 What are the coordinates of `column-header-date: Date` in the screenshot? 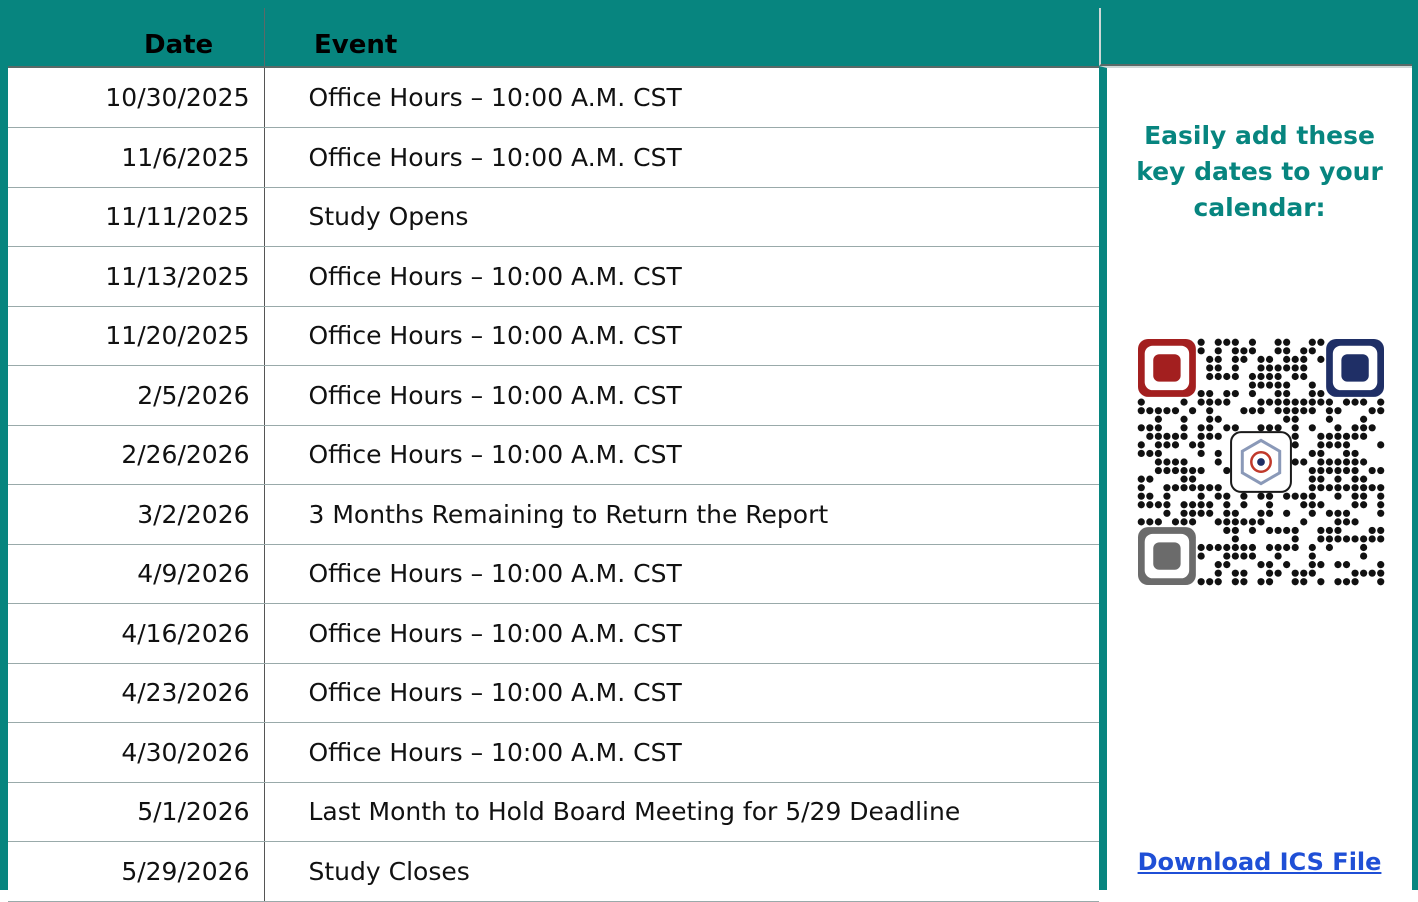 It's located at (179, 45).